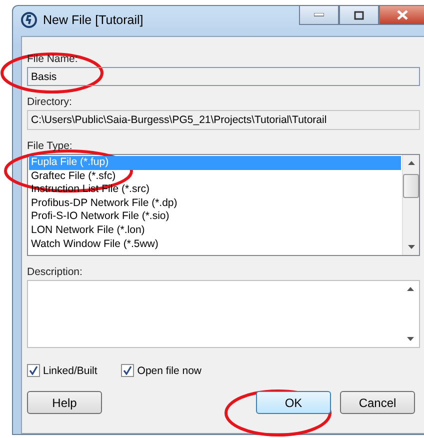 This screenshot has height=438, width=424. I want to click on file-type-item: LON Network File (*.lon), so click(215, 231).